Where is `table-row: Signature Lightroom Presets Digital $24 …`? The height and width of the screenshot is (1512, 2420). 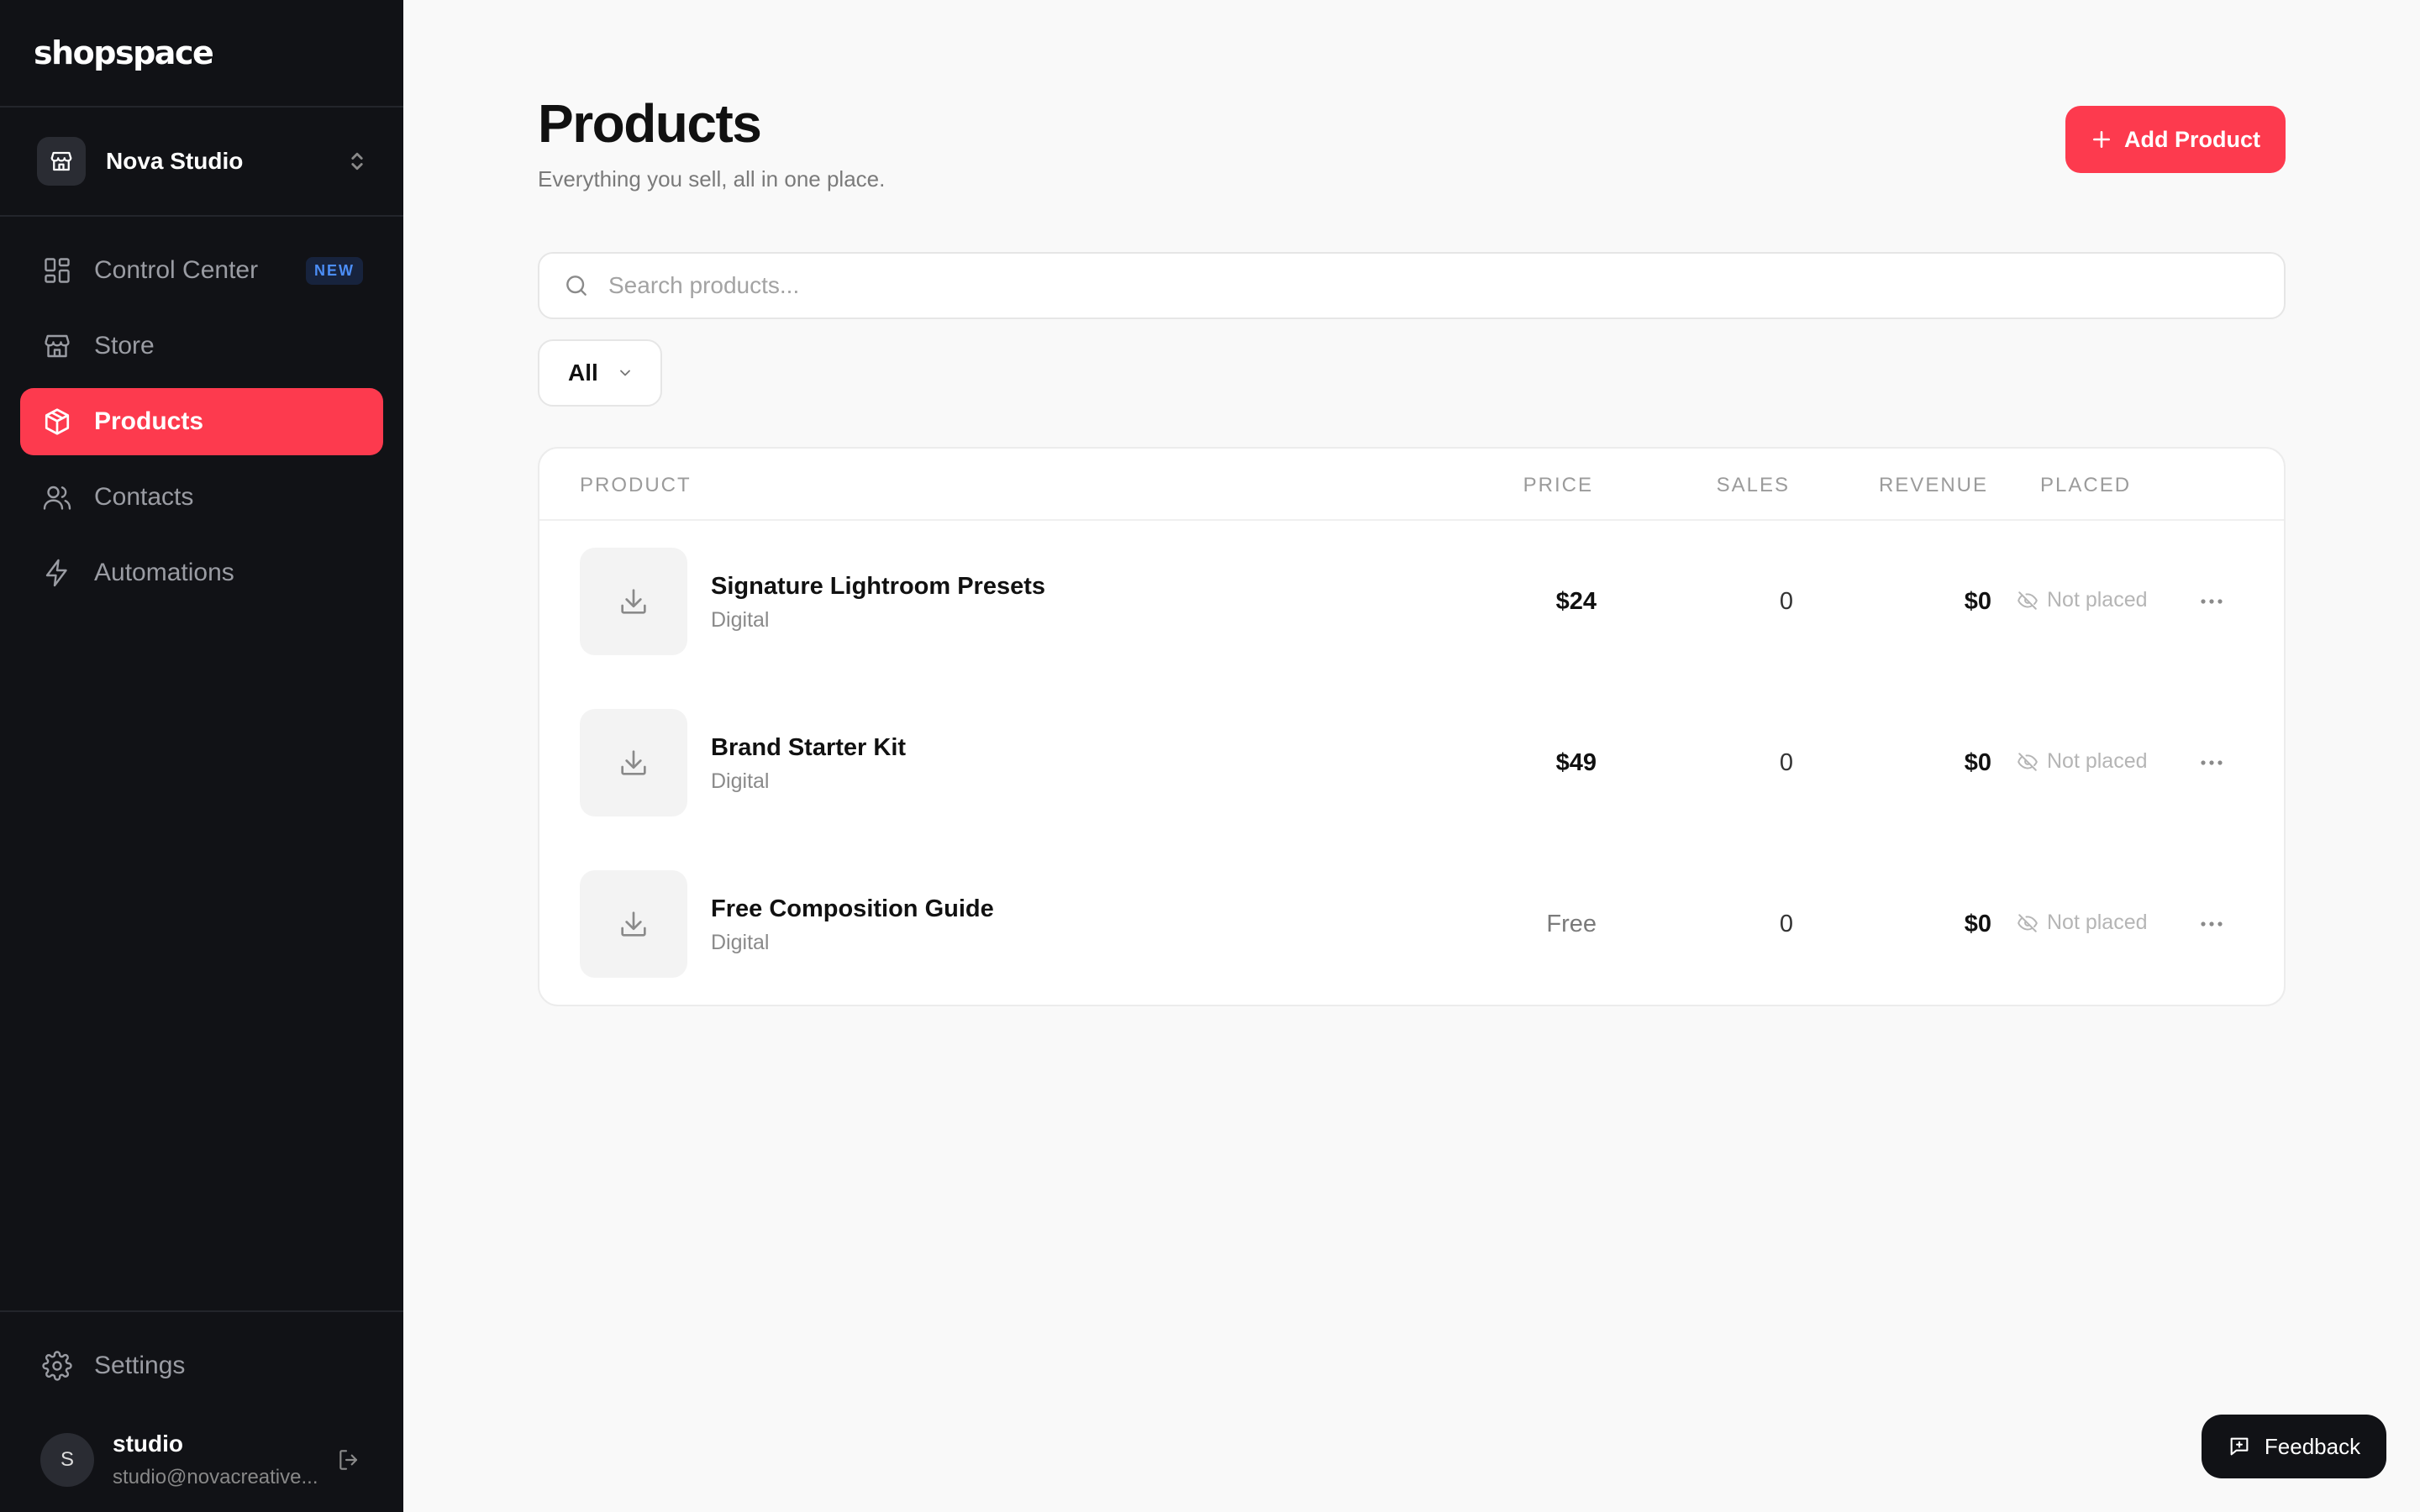
table-row: Signature Lightroom Presets Digital $24 … is located at coordinates (1411, 601).